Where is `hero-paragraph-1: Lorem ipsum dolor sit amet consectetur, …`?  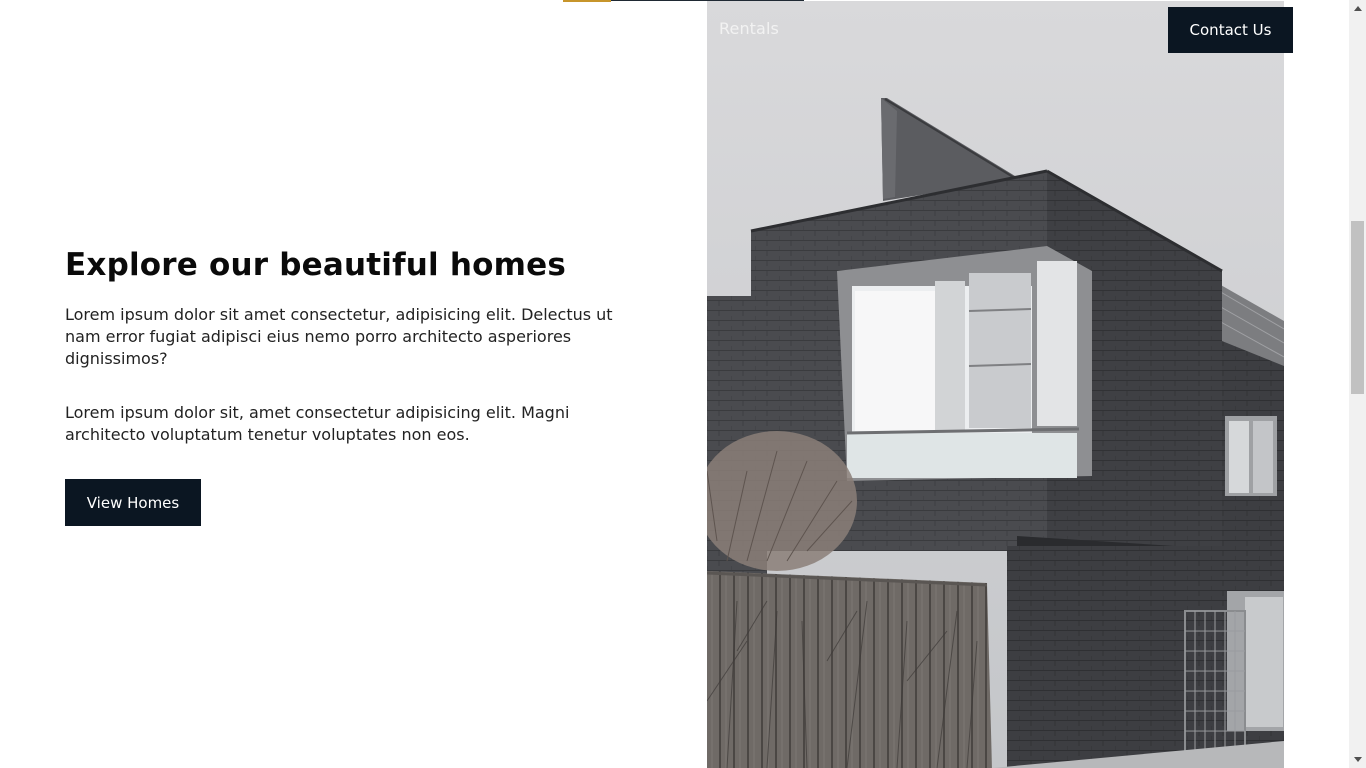
hero-paragraph-1: Lorem ipsum dolor sit amet consectetur, … is located at coordinates (339, 336).